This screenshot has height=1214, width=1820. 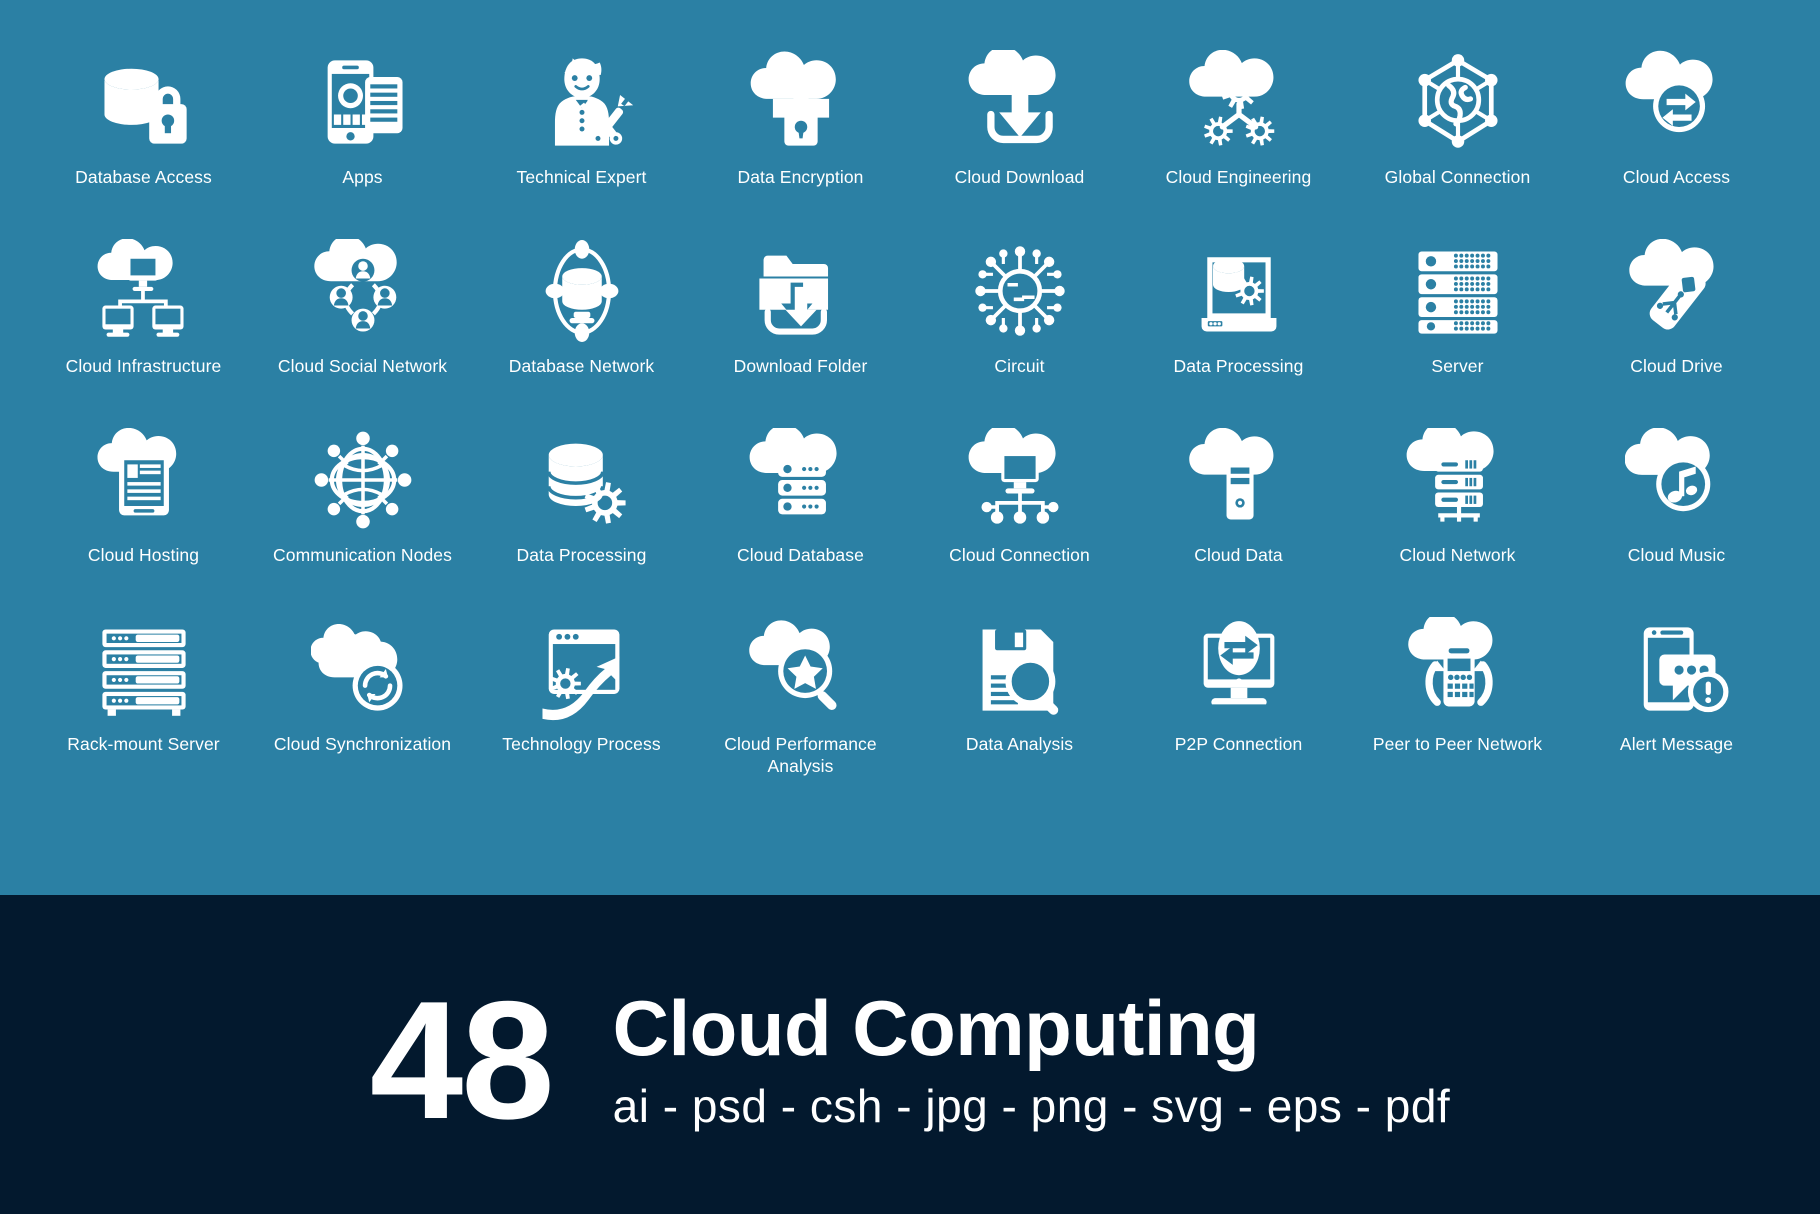 I want to click on icon-label: Cloud Synchronization, so click(x=362, y=744).